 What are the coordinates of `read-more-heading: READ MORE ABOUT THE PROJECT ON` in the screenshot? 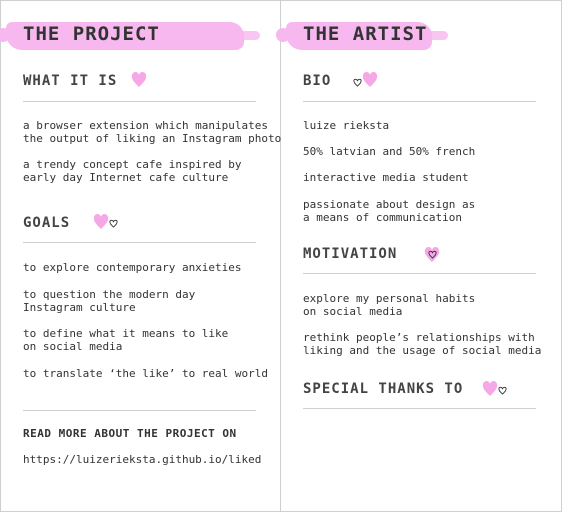 It's located at (130, 433).